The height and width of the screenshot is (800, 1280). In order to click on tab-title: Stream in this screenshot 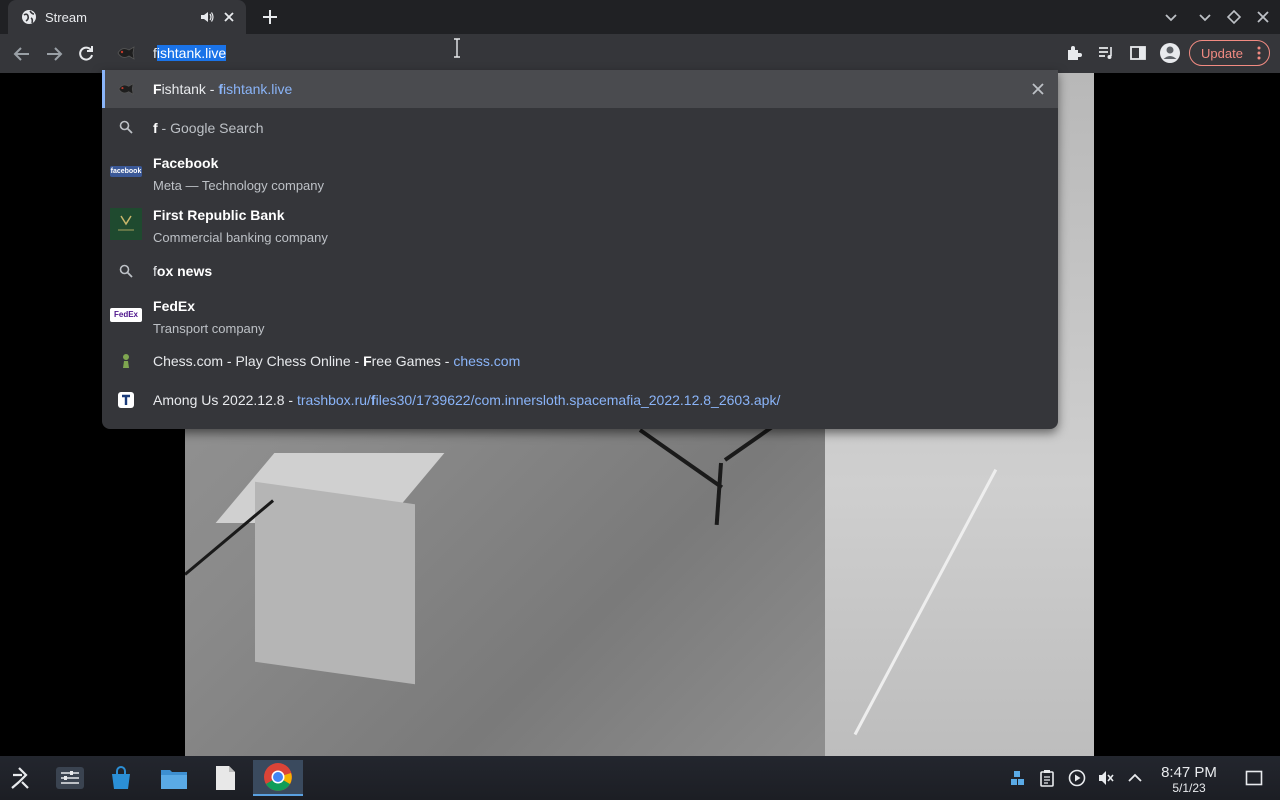, I will do `click(66, 17)`.